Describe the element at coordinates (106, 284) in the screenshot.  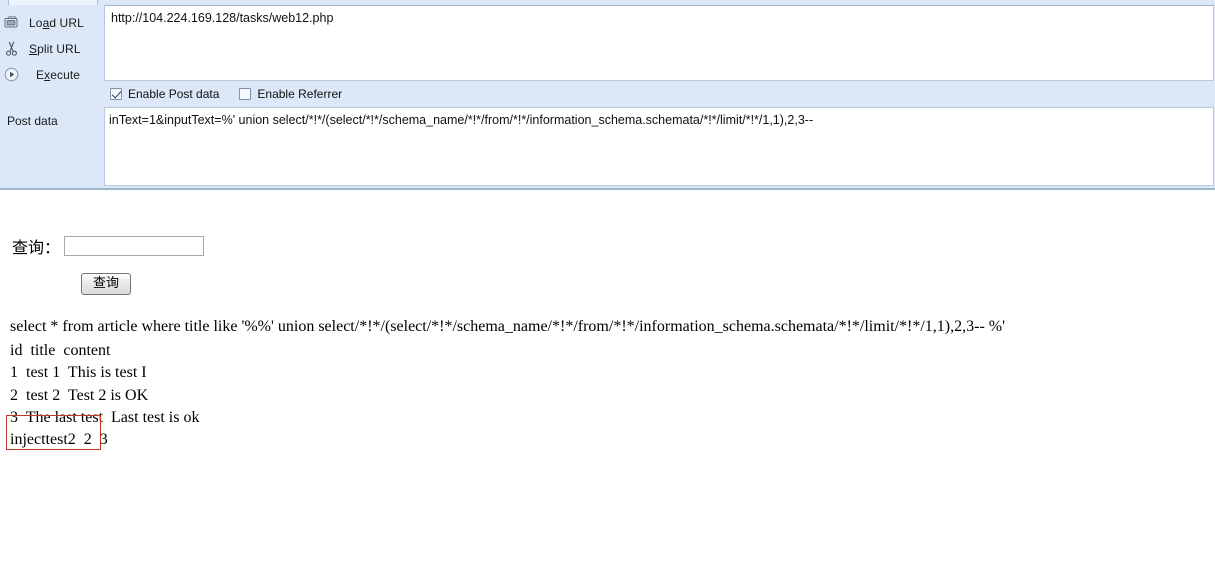
I see `query-submit-button: 查询` at that location.